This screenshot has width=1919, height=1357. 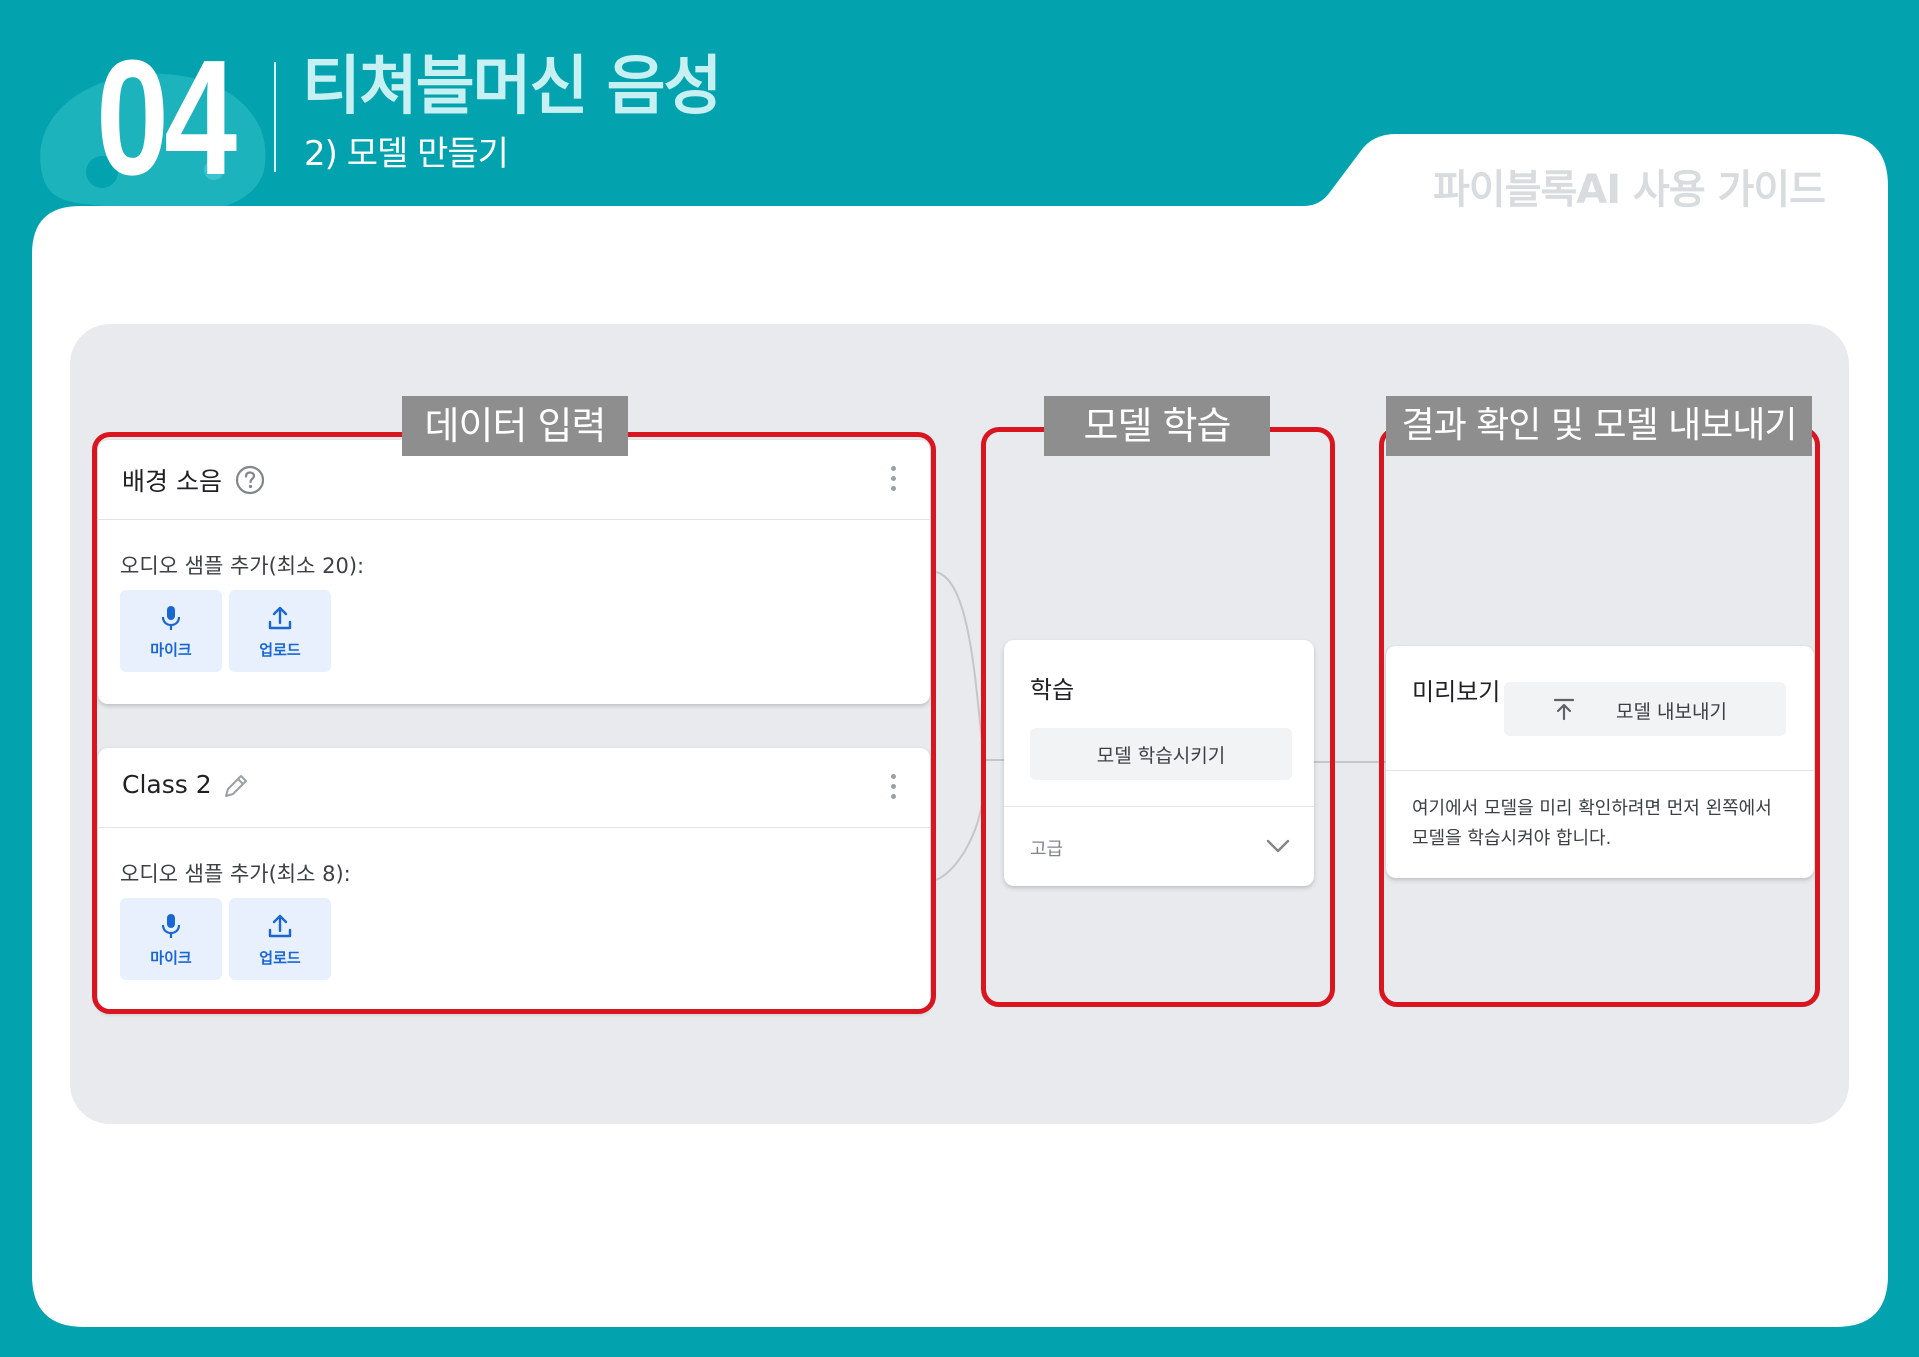 What do you see at coordinates (1158, 717) in the screenshot?
I see `training-frame` at bounding box center [1158, 717].